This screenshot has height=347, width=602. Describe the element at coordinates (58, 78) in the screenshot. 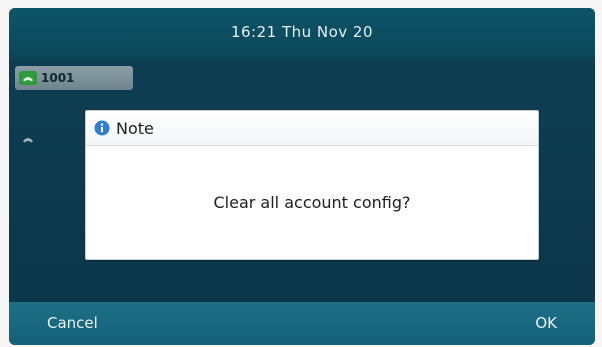

I see `line-key-label: 1001` at that location.